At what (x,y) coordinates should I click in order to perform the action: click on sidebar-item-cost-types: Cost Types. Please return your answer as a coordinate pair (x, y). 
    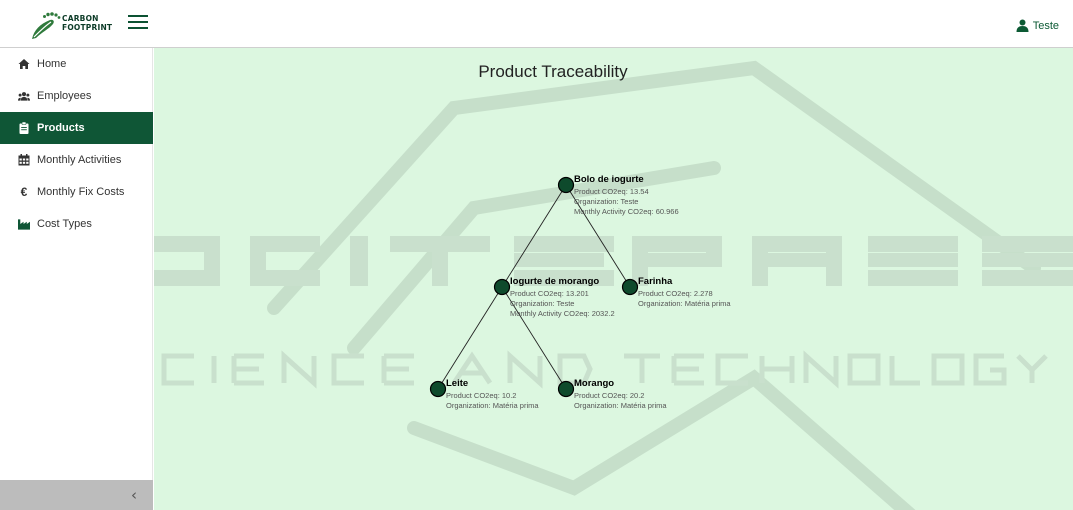
    Looking at the image, I should click on (76, 224).